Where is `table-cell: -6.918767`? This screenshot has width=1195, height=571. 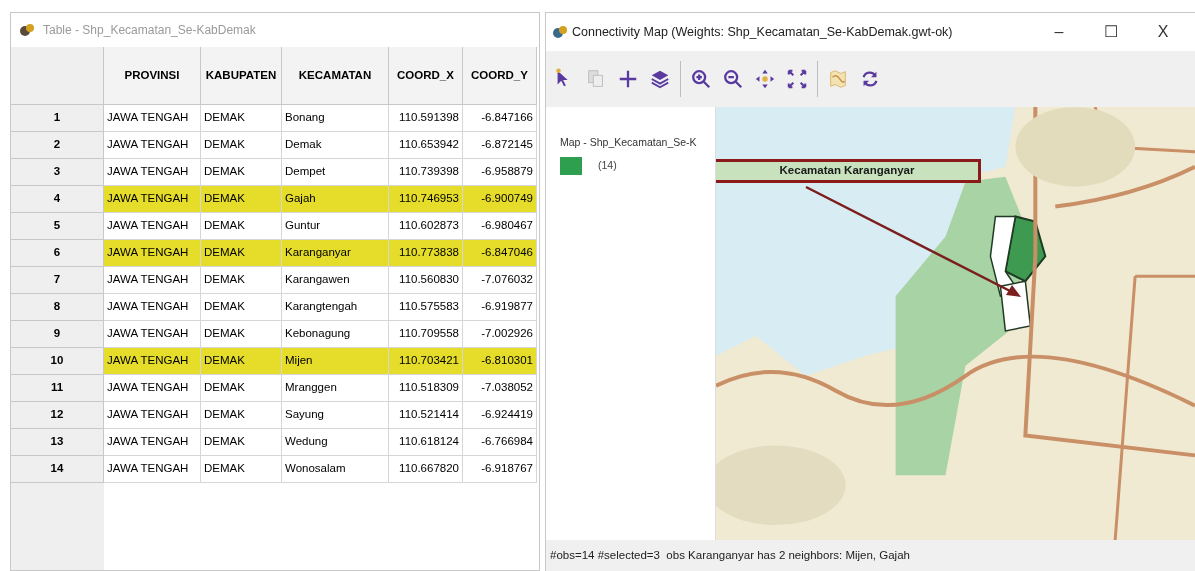 table-cell: -6.918767 is located at coordinates (500, 469).